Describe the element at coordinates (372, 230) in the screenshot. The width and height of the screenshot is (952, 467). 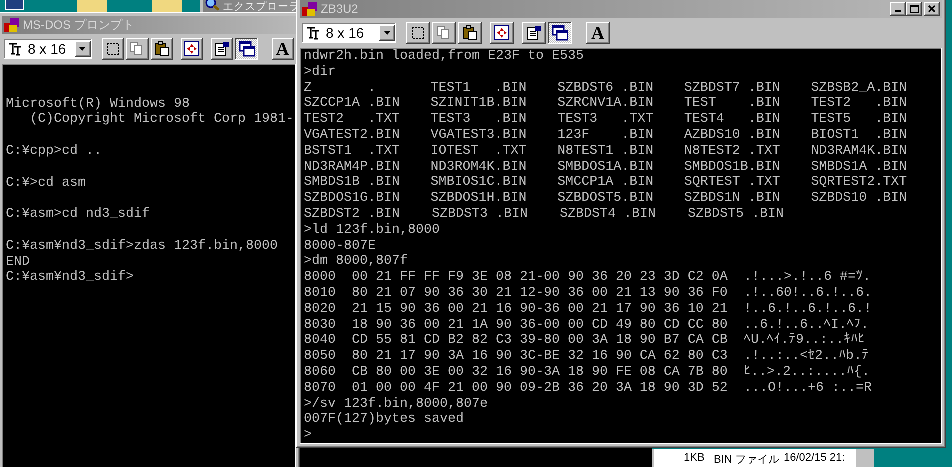
I see `console-line: >ld 123f.bin,8000` at that location.